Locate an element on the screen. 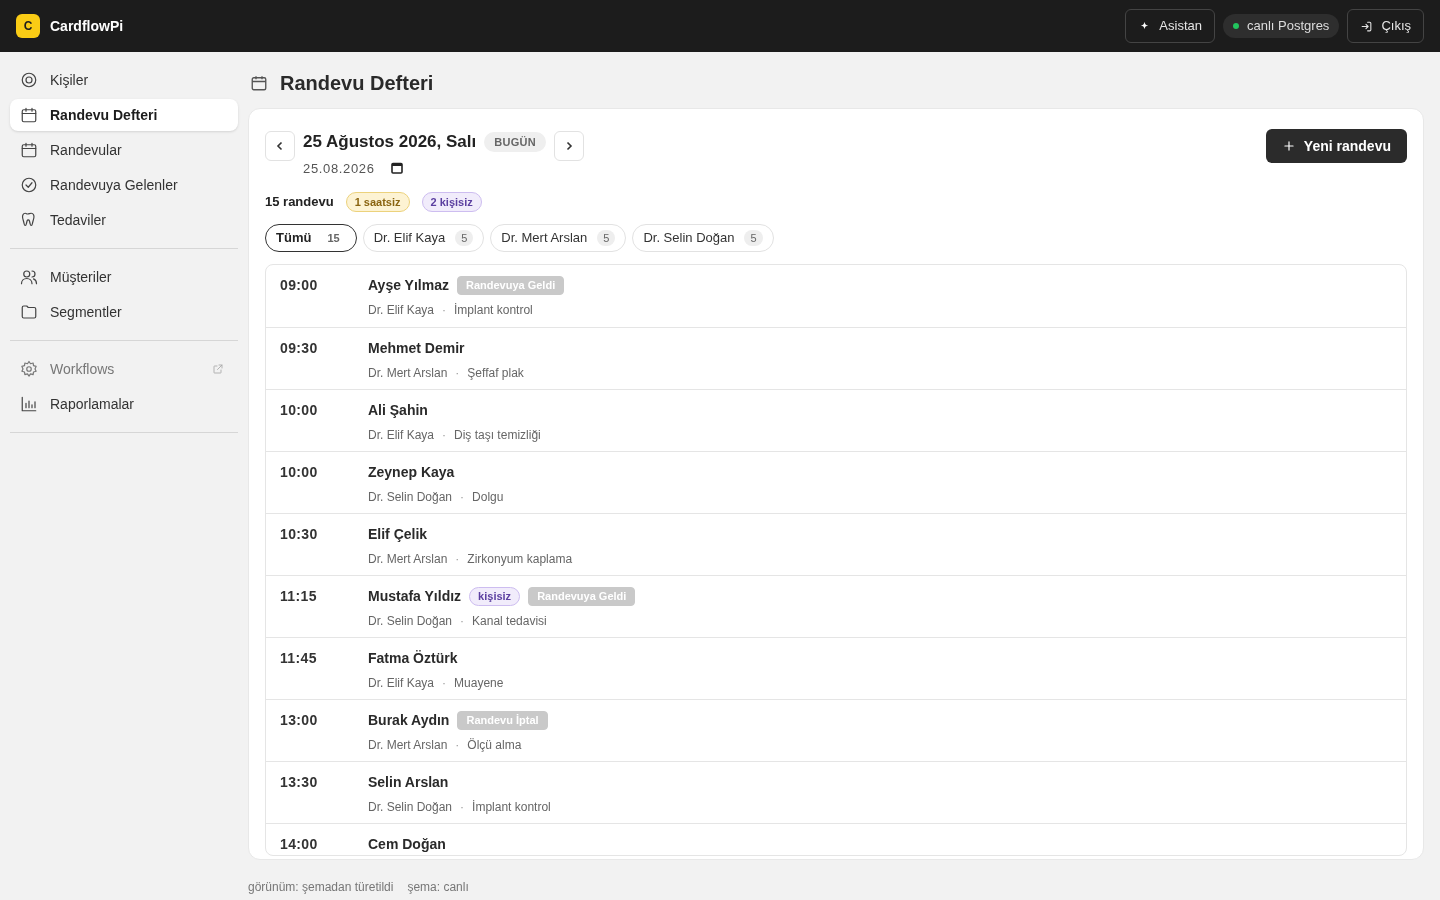 The width and height of the screenshot is (1440, 900). patient-name: Burak Aydın is located at coordinates (409, 720).